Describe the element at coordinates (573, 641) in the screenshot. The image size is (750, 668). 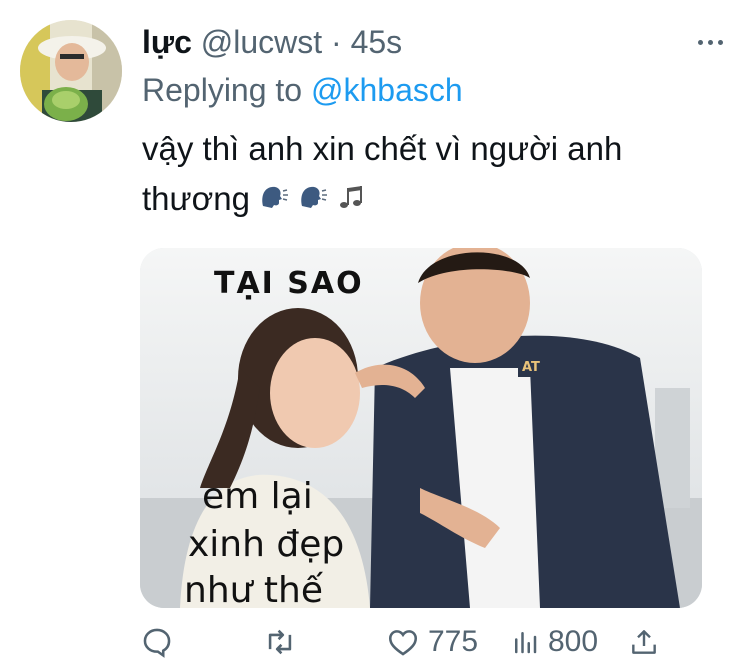
I see `views-count: 800` at that location.